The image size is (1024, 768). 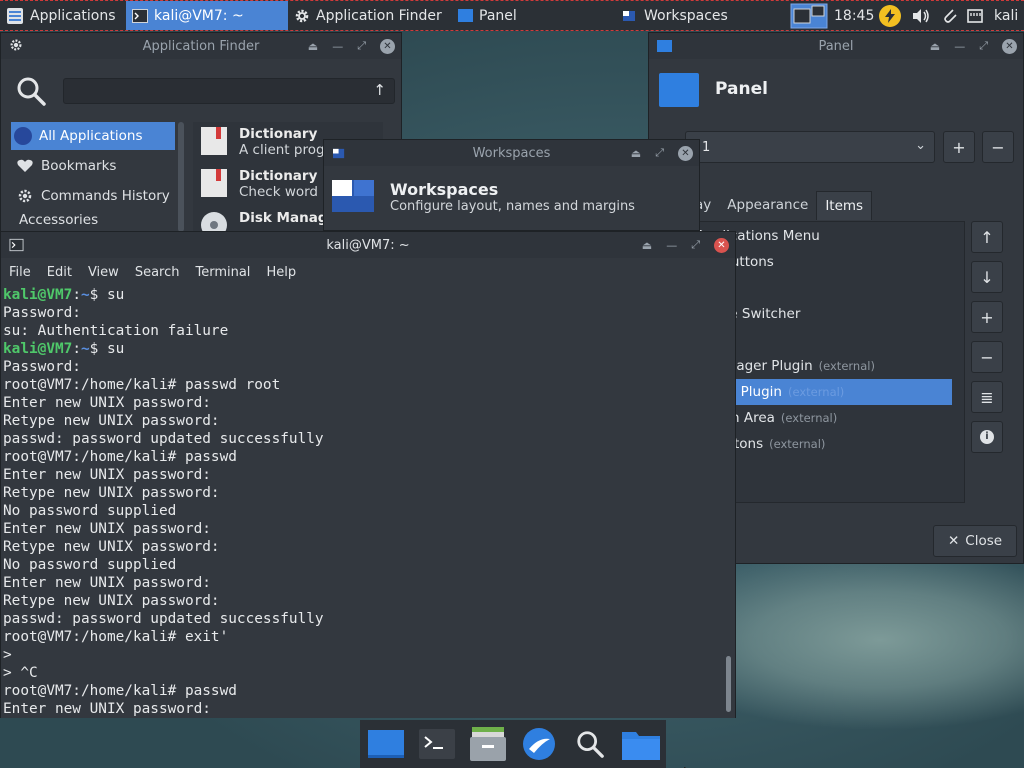 I want to click on workspaces-icon, so click(x=339, y=153).